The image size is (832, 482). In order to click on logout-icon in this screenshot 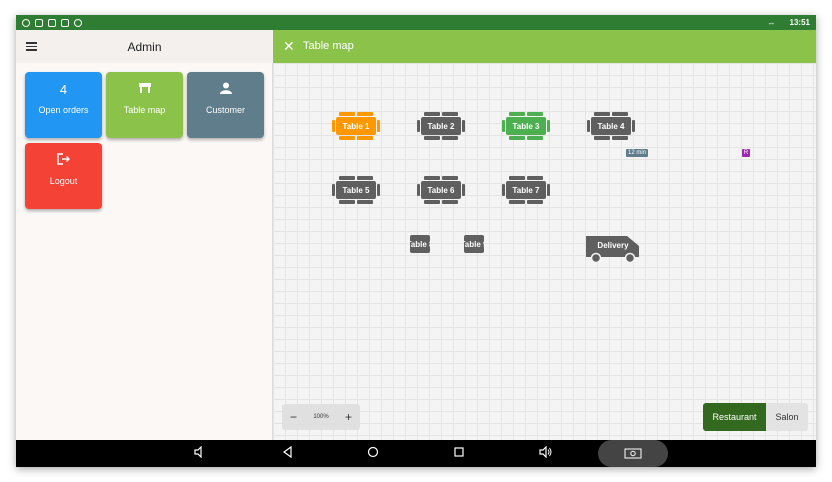, I will do `click(63, 160)`.